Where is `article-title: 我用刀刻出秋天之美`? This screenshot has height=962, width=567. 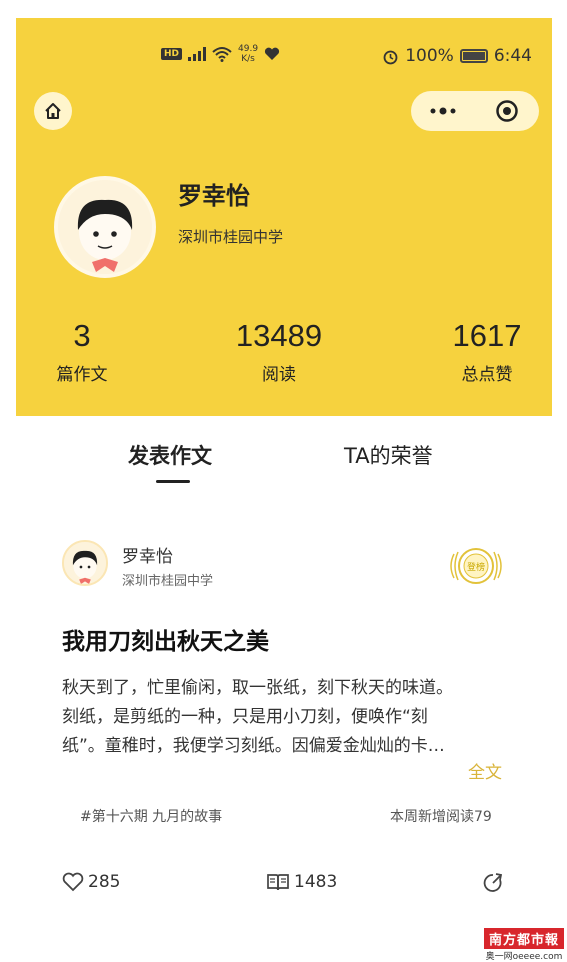 article-title: 我用刀刻出秋天之美 is located at coordinates (165, 639).